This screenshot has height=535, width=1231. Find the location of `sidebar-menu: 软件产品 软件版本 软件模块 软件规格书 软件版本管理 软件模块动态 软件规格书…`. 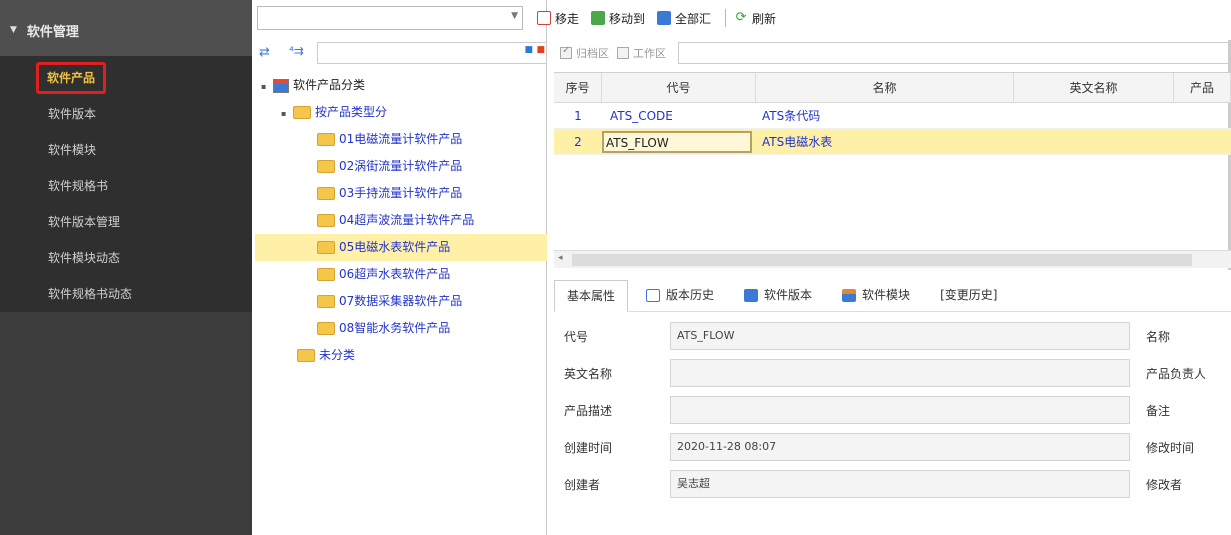

sidebar-menu: 软件产品 软件版本 软件模块 软件规格书 软件版本管理 软件模块动态 软件规格书… is located at coordinates (126, 184).